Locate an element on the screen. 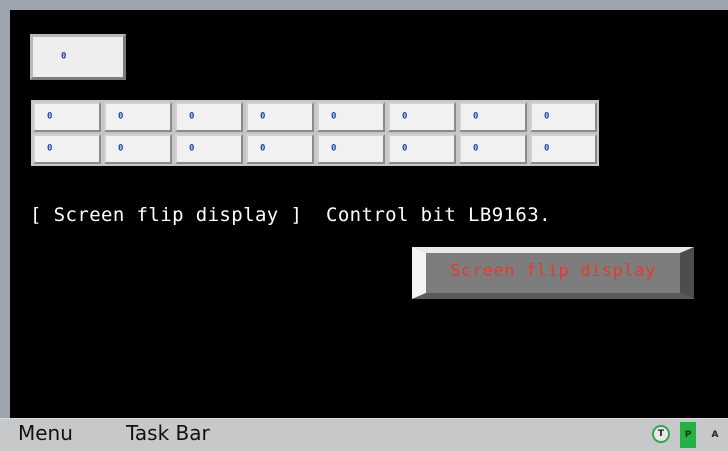 The image size is (728, 451). numeric-display-r2c6: 0 is located at coordinates (422, 149).